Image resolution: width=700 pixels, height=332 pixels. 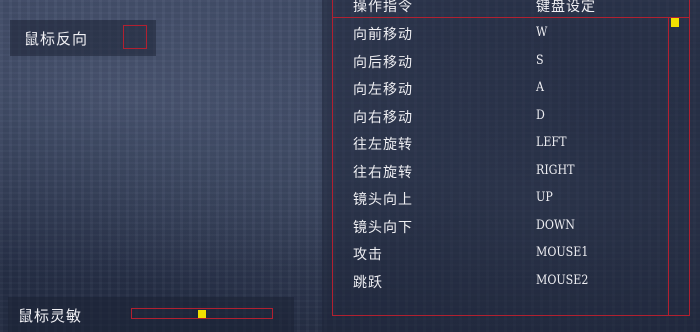 I want to click on command-label: 镜头向下, so click(x=383, y=227).